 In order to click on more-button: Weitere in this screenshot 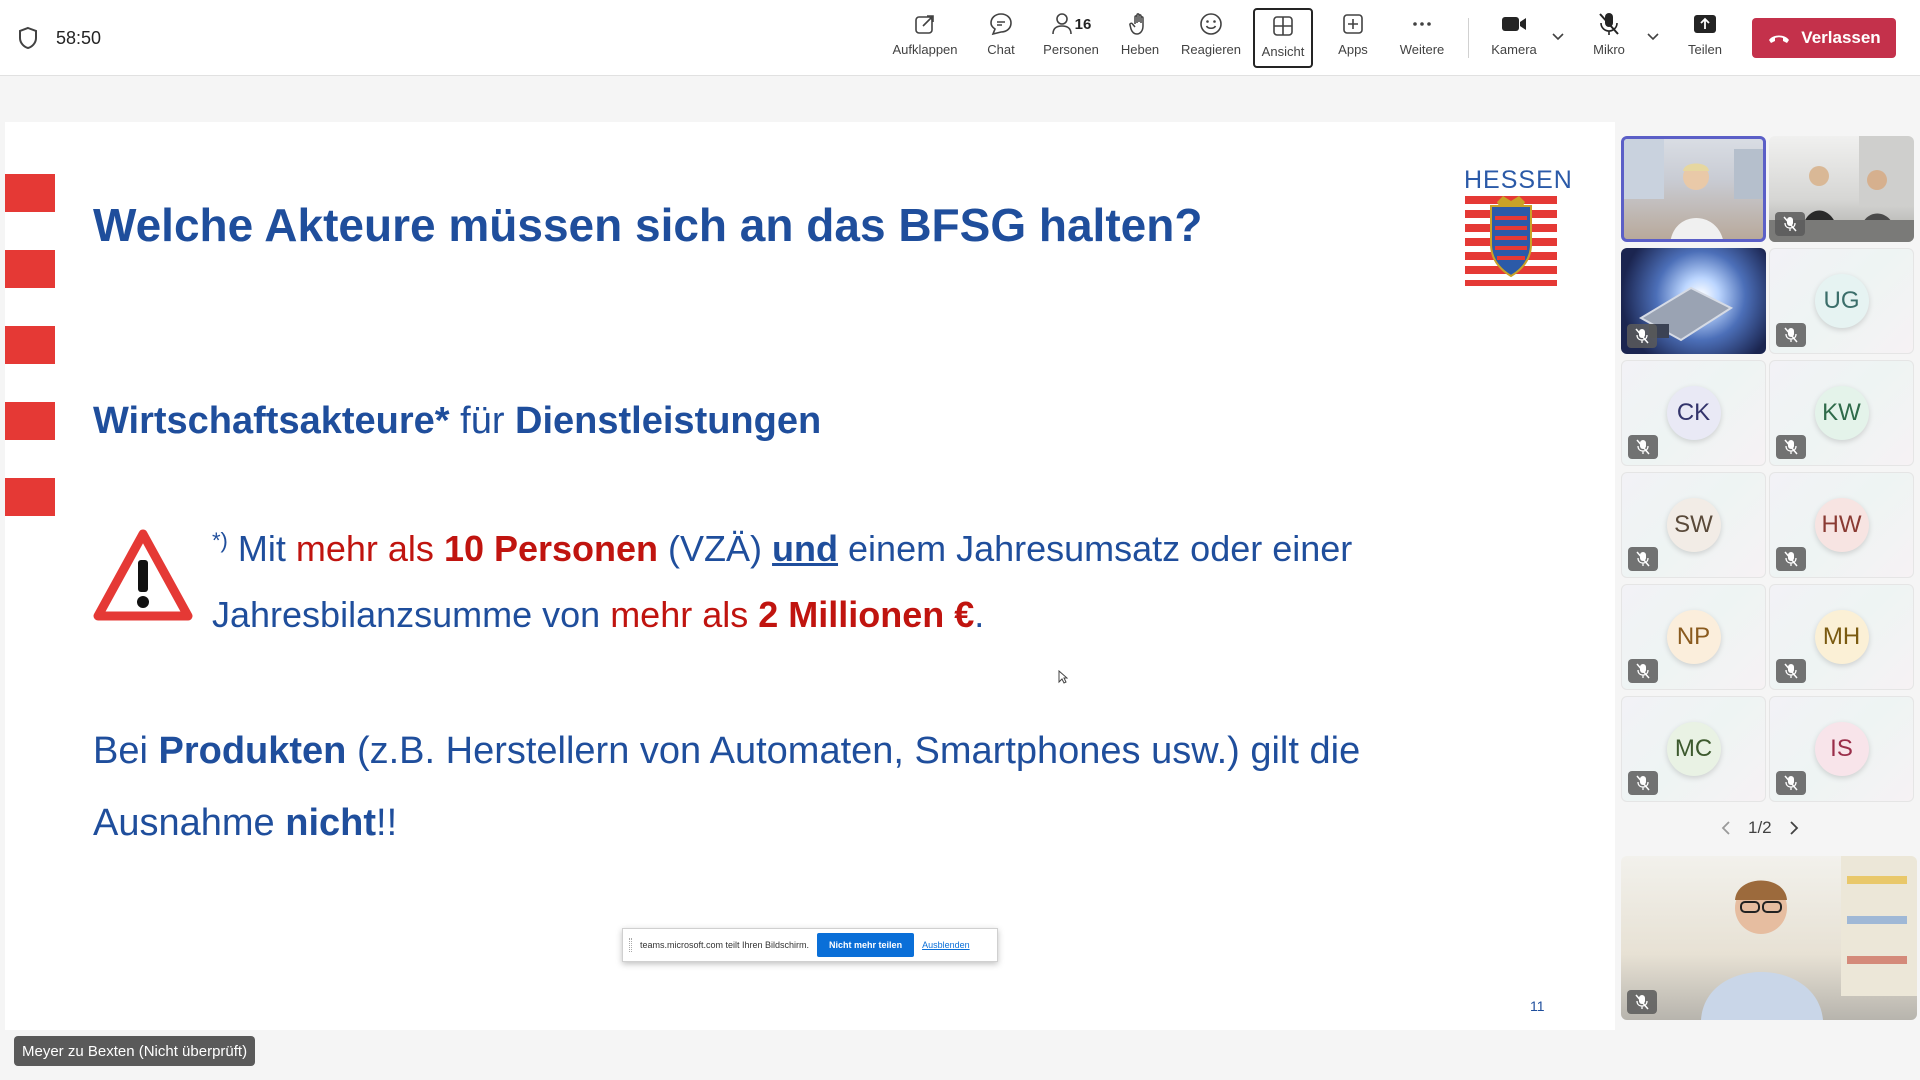, I will do `click(1422, 38)`.